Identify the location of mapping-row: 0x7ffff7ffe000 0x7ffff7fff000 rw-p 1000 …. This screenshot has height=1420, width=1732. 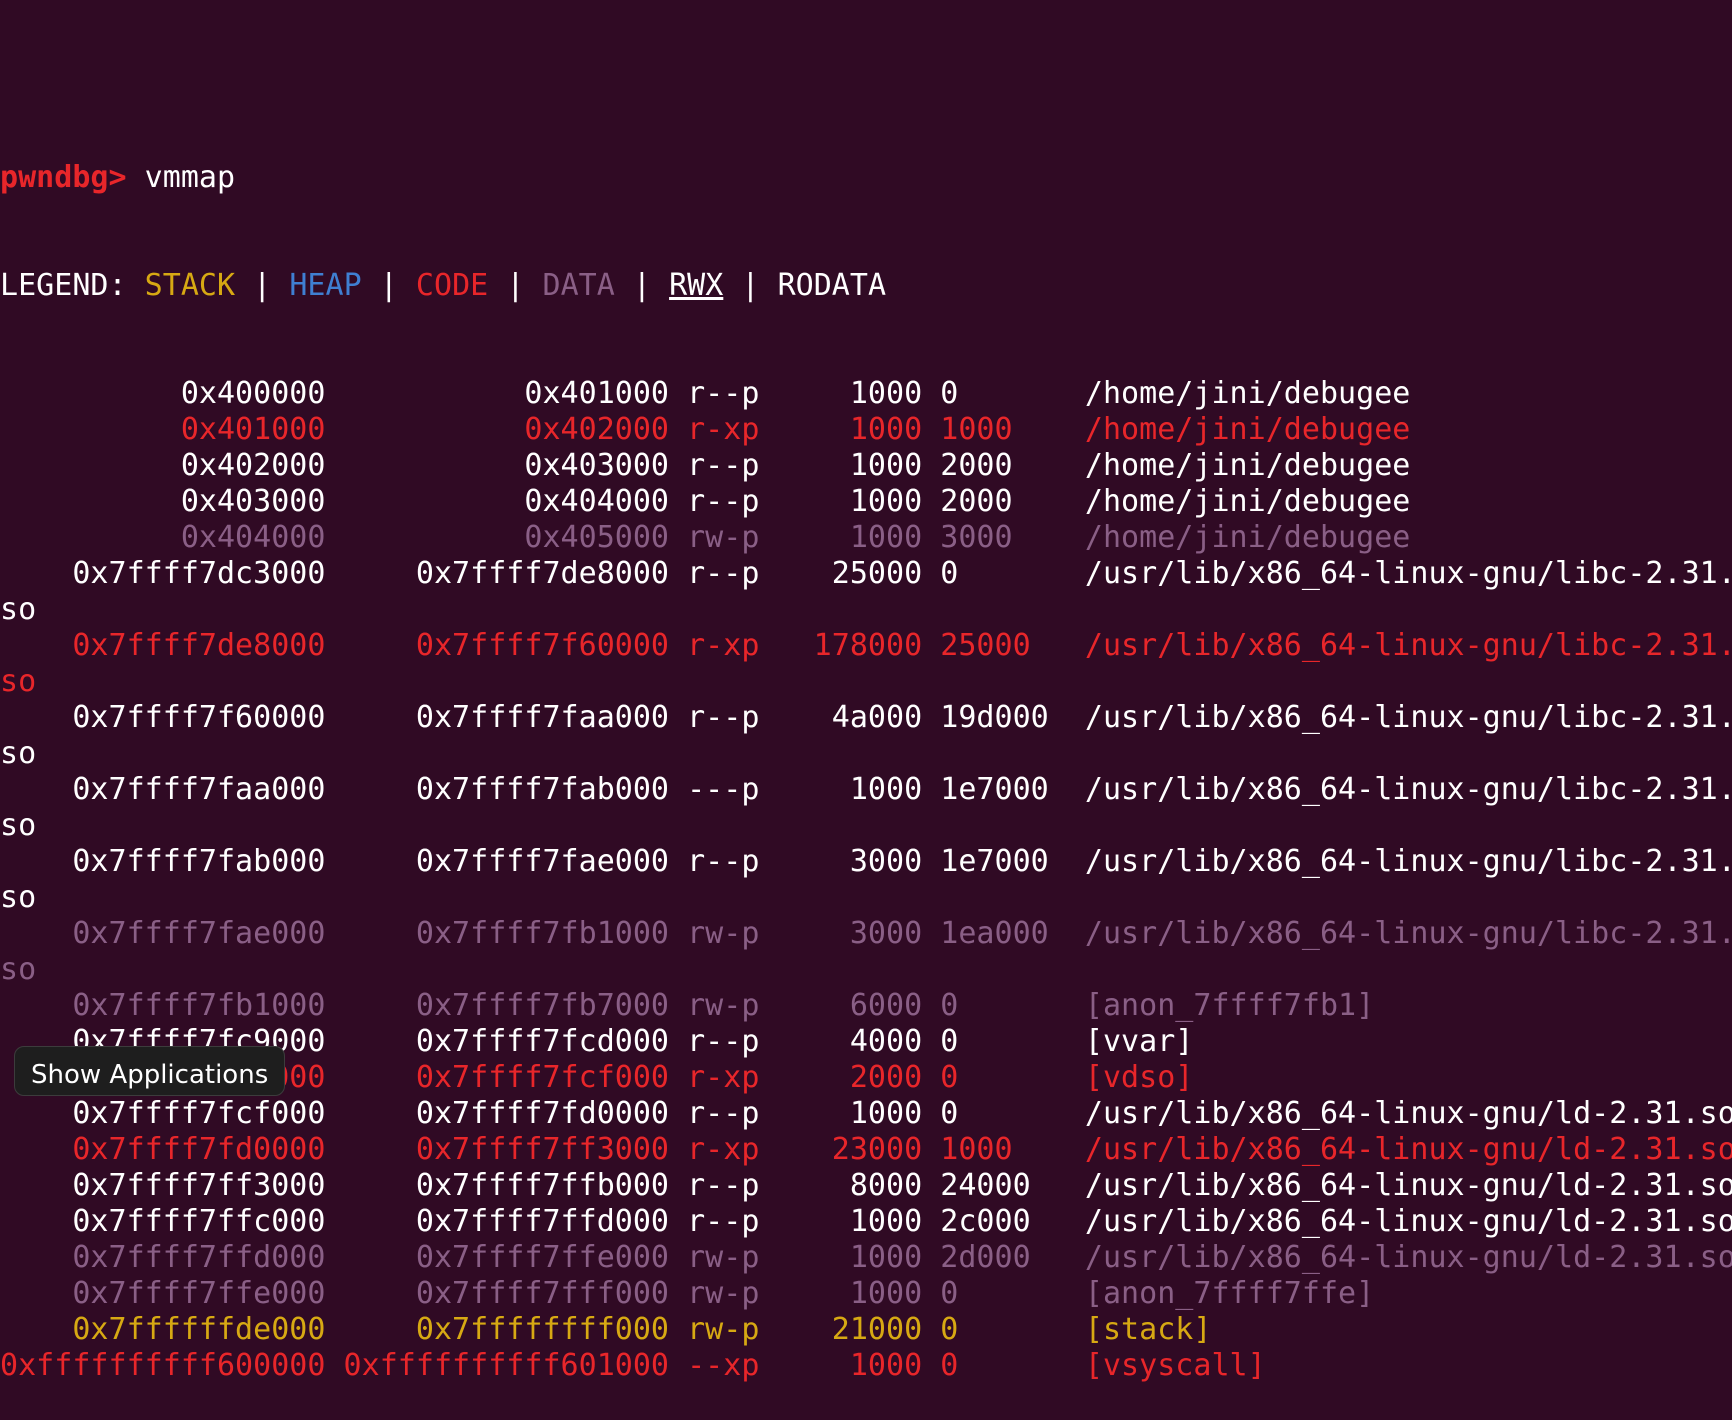
(687, 1293).